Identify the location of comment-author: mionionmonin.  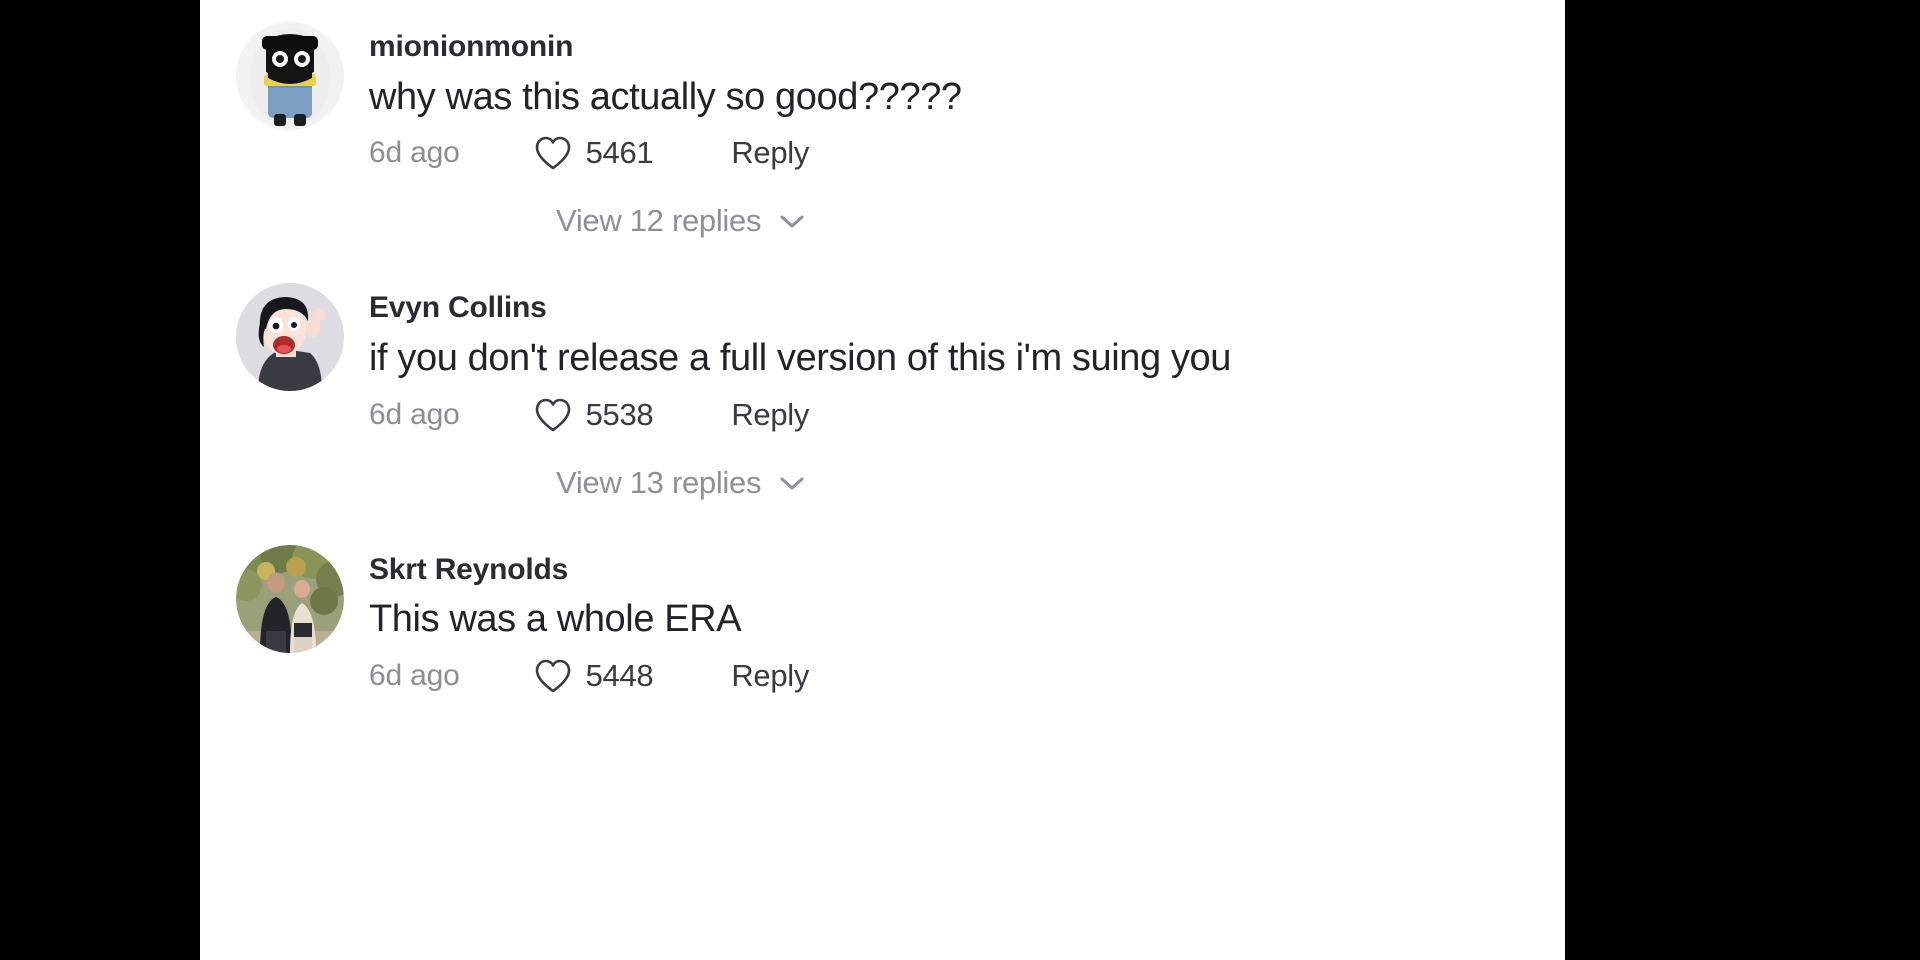
(967, 47).